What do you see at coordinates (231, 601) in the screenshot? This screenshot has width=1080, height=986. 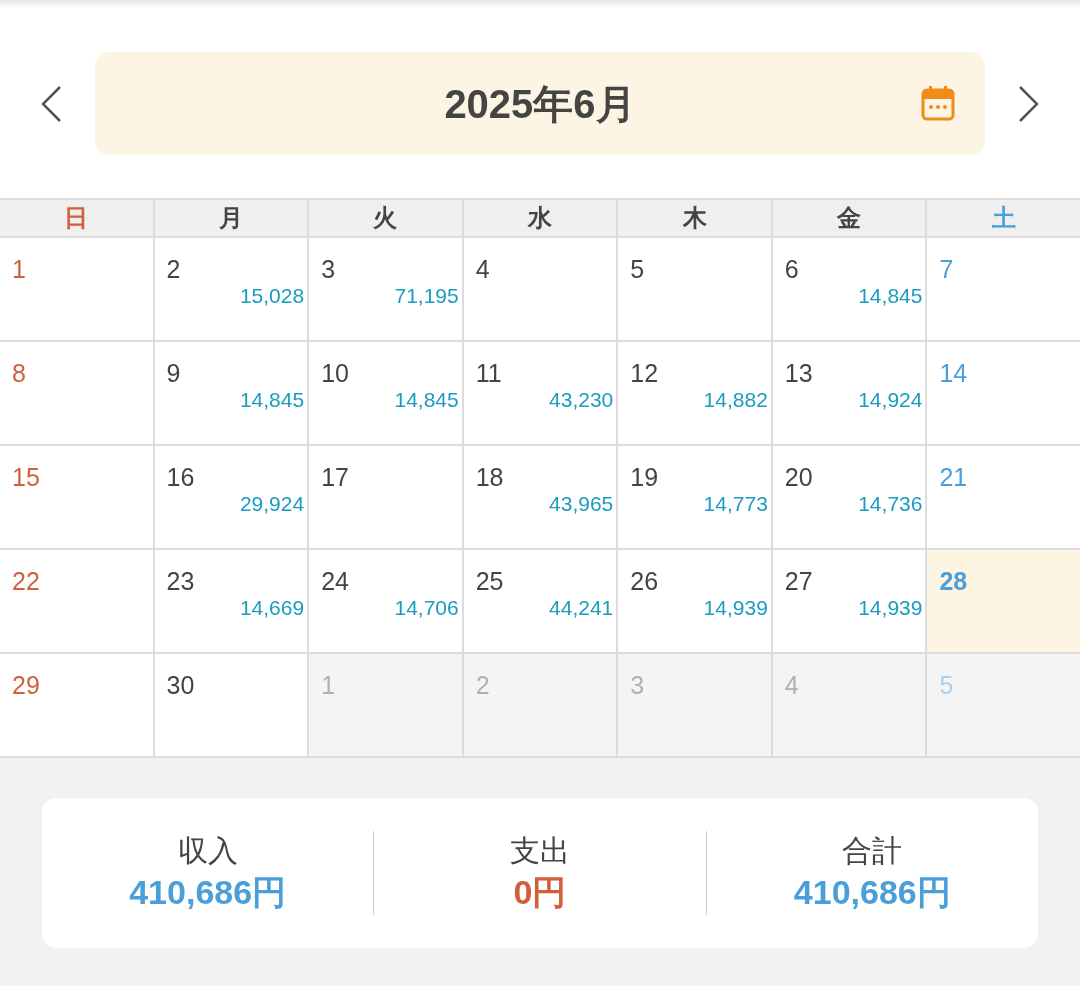 I see `day-cell: 23 14,669` at bounding box center [231, 601].